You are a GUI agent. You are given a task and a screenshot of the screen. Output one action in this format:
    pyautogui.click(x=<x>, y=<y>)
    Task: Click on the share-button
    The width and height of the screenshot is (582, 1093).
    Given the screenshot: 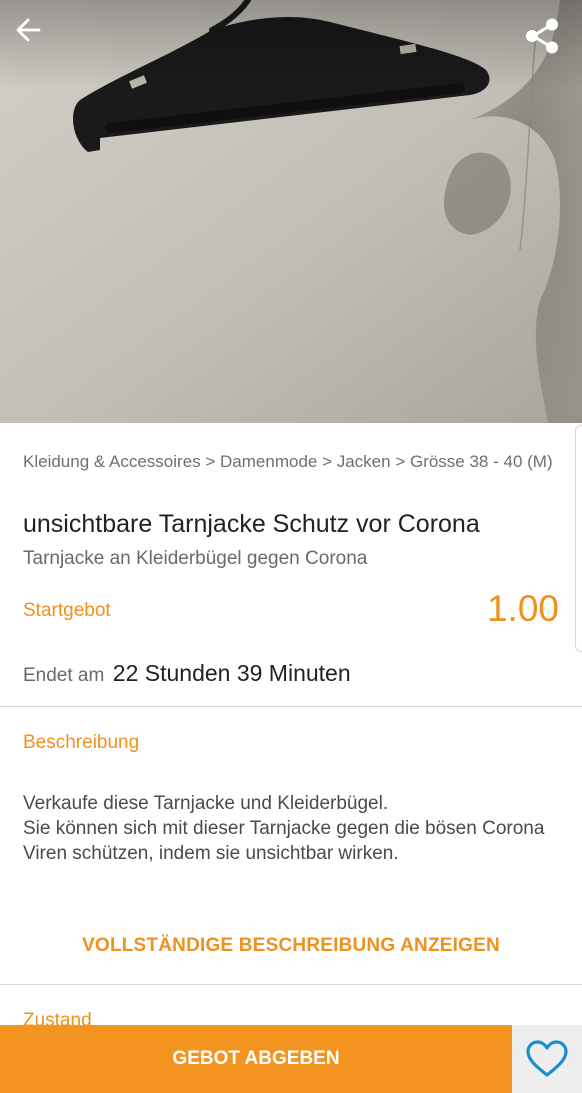 What is the action you would take?
    pyautogui.click(x=547, y=41)
    